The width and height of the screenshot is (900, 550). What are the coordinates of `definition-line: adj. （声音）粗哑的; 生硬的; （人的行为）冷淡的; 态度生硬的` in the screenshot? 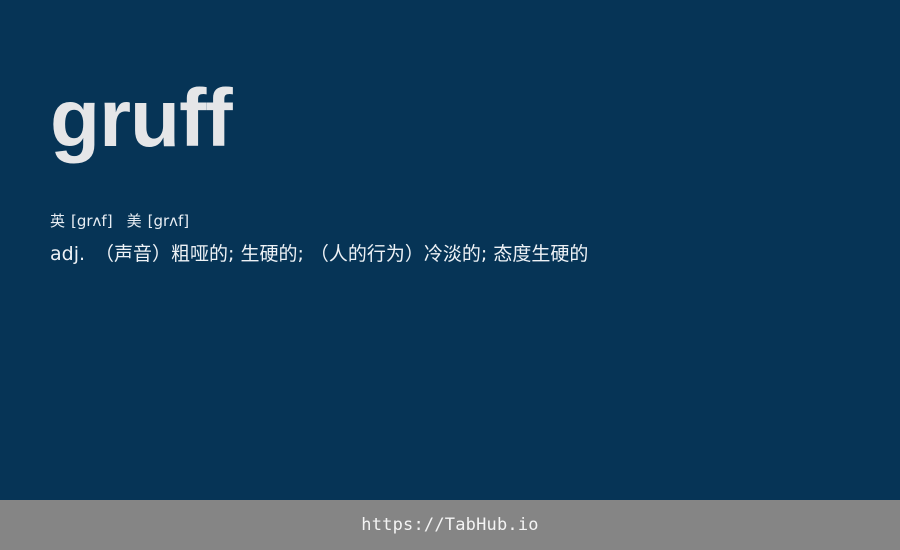 It's located at (455, 254).